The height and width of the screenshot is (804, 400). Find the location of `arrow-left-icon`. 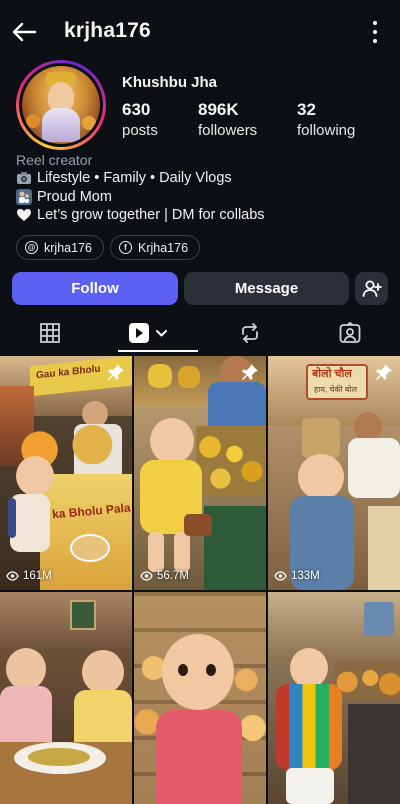

arrow-left-icon is located at coordinates (24, 32).